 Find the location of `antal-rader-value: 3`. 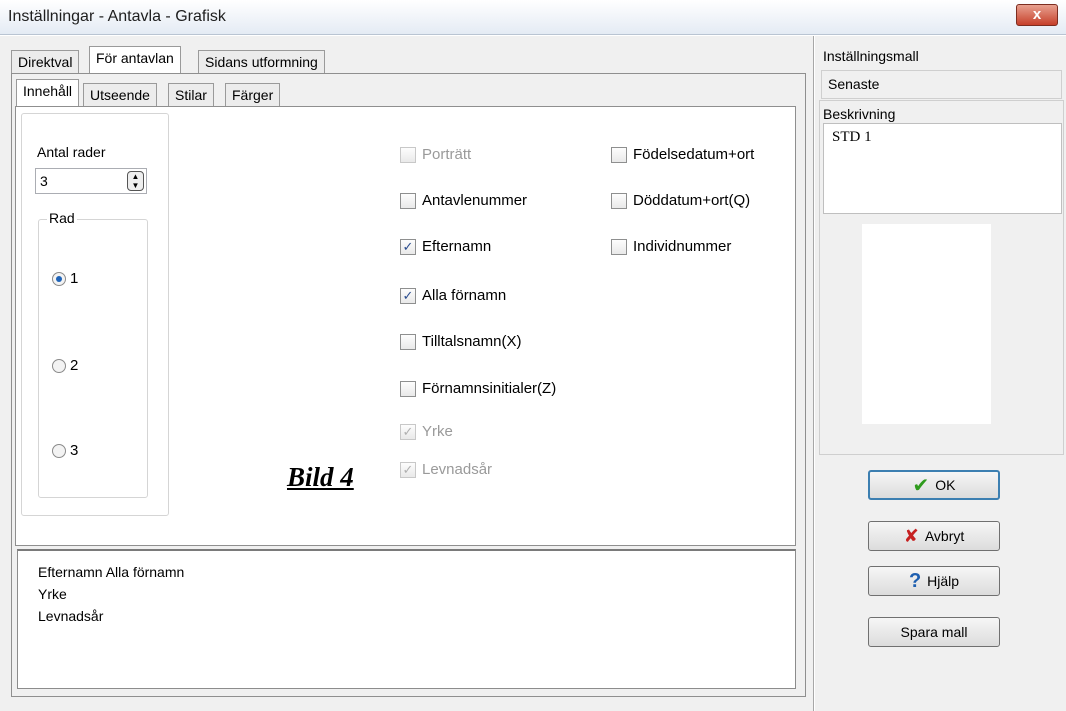

antal-rader-value: 3 is located at coordinates (44, 181).